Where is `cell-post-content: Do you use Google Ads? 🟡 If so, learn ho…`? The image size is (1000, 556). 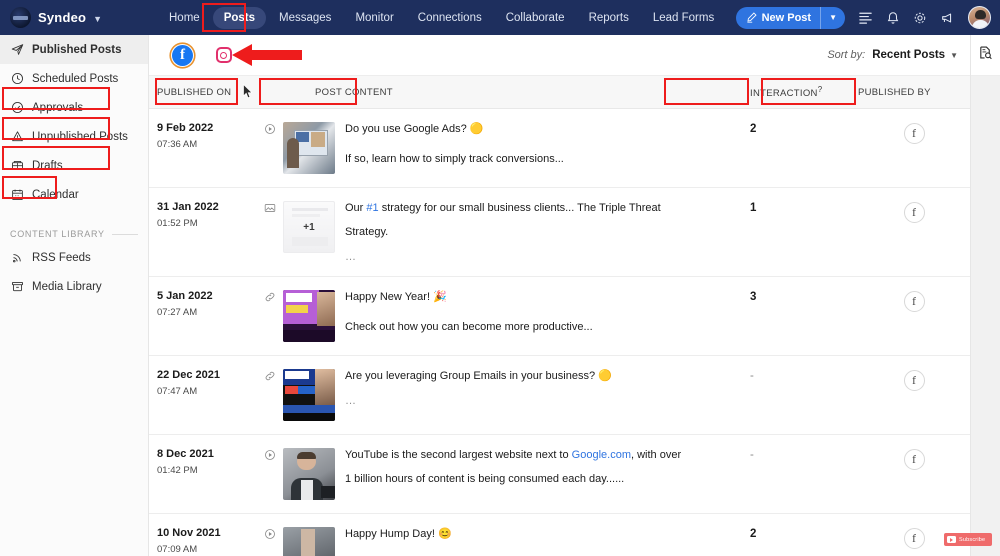 cell-post-content: Do you use Google Ads? 🟡 If so, learn ho… is located at coordinates (547, 148).